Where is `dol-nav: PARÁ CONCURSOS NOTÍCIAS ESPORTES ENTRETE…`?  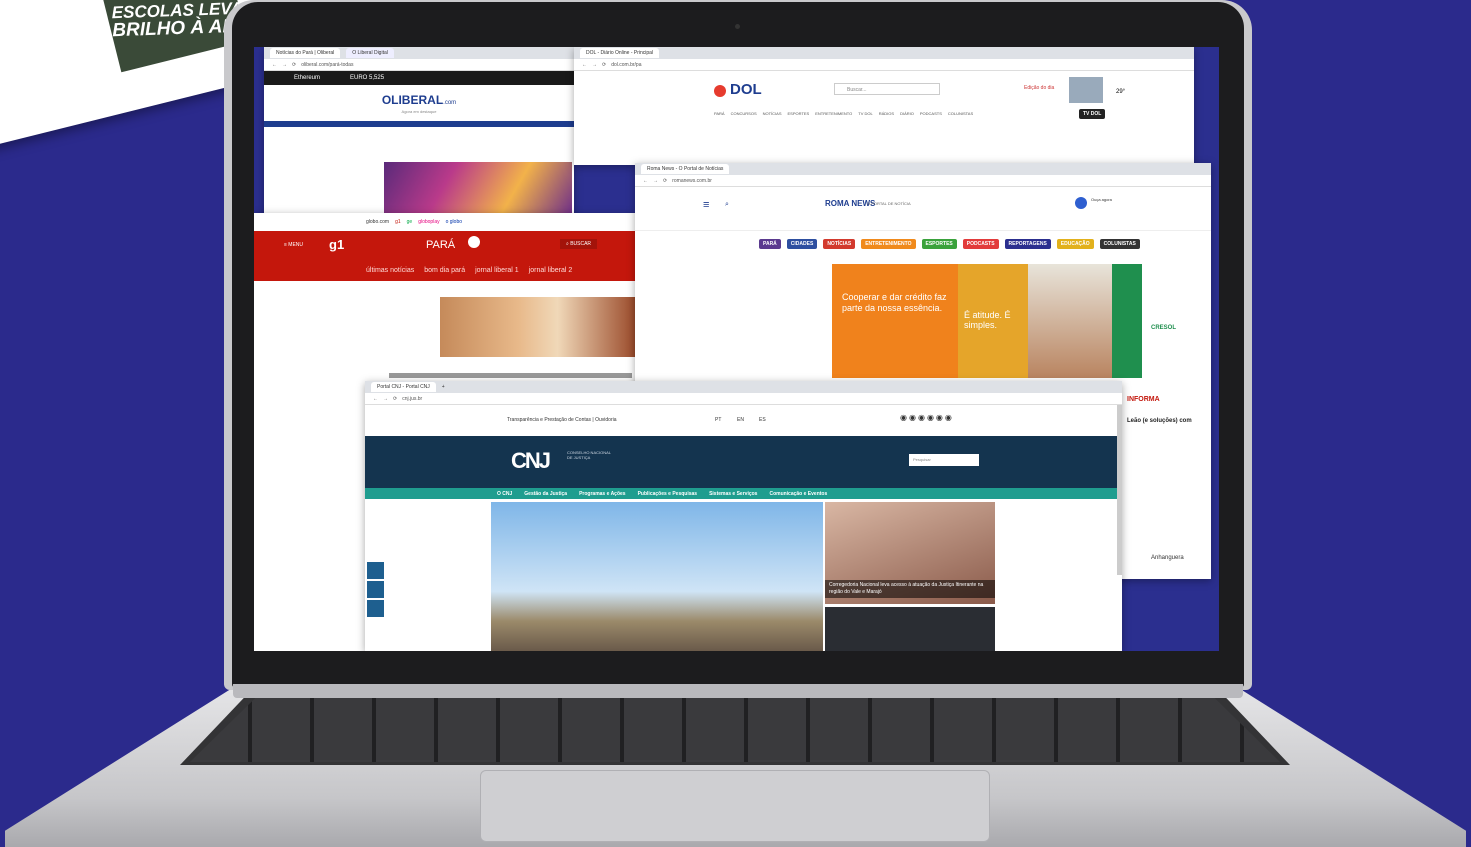 dol-nav: PARÁ CONCURSOS NOTÍCIAS ESPORTES ENTRETE… is located at coordinates (843, 113).